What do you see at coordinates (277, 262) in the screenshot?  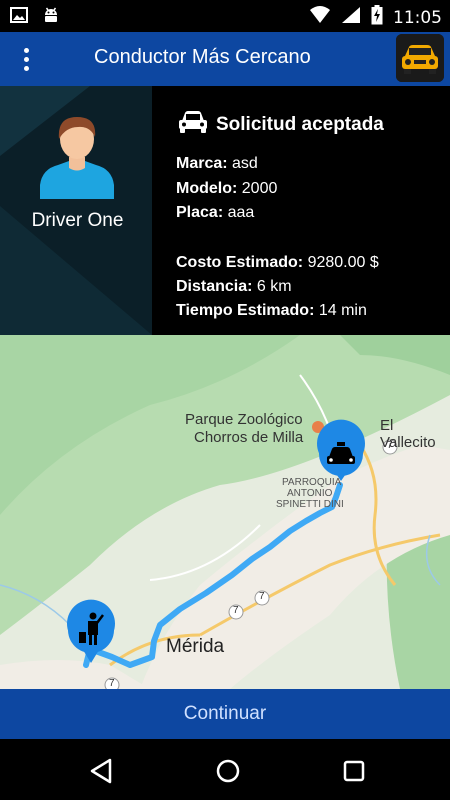 I see `cost-row: Costo Estimado: 9280.00 $` at bounding box center [277, 262].